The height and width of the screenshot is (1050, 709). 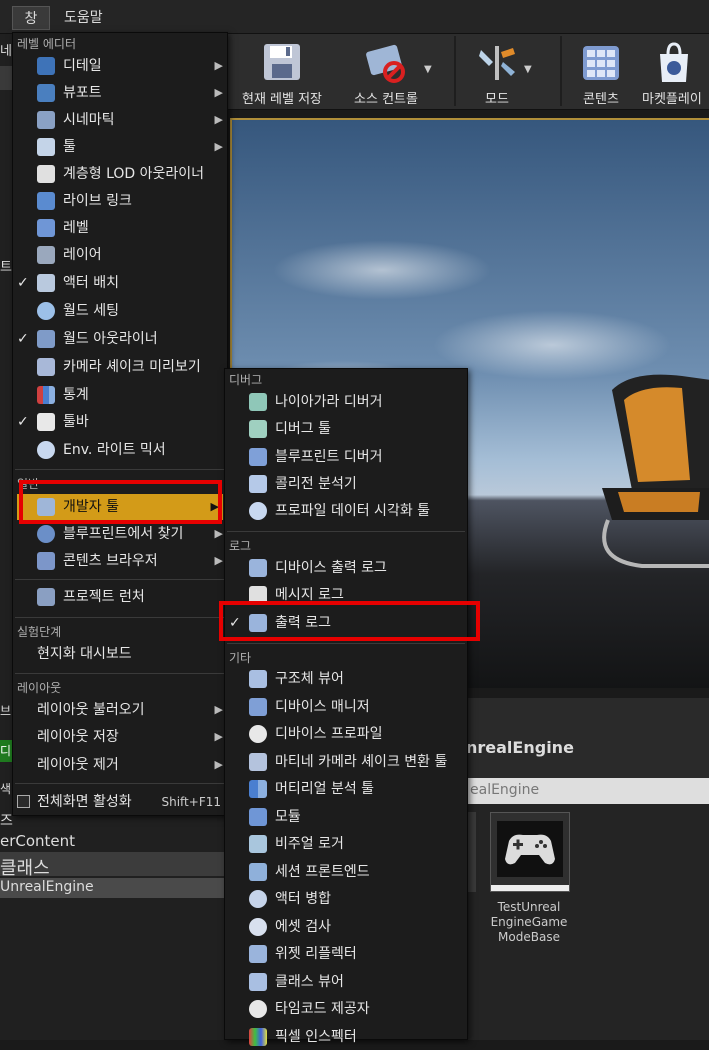 What do you see at coordinates (46, 422) in the screenshot?
I see `toolbar-icon` at bounding box center [46, 422].